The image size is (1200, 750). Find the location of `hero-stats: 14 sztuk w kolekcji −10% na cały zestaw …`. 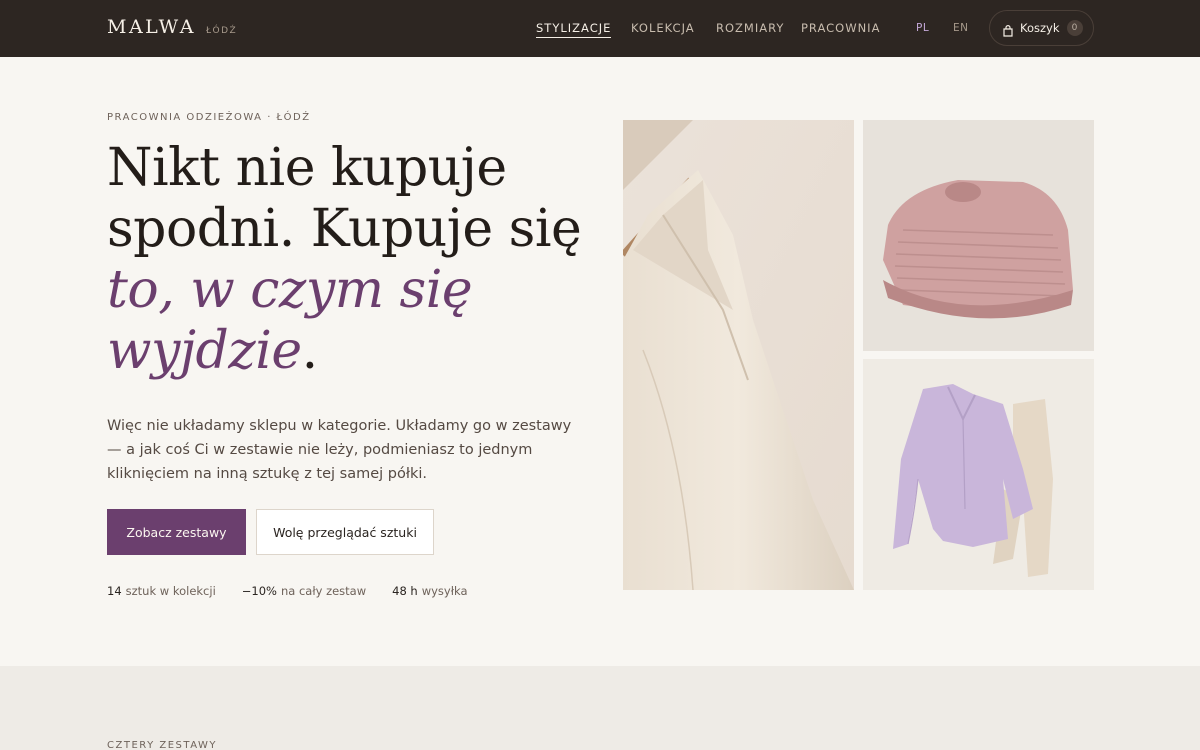

hero-stats: 14 sztuk w kolekcji −10% na cały zestaw … is located at coordinates (300, 591).